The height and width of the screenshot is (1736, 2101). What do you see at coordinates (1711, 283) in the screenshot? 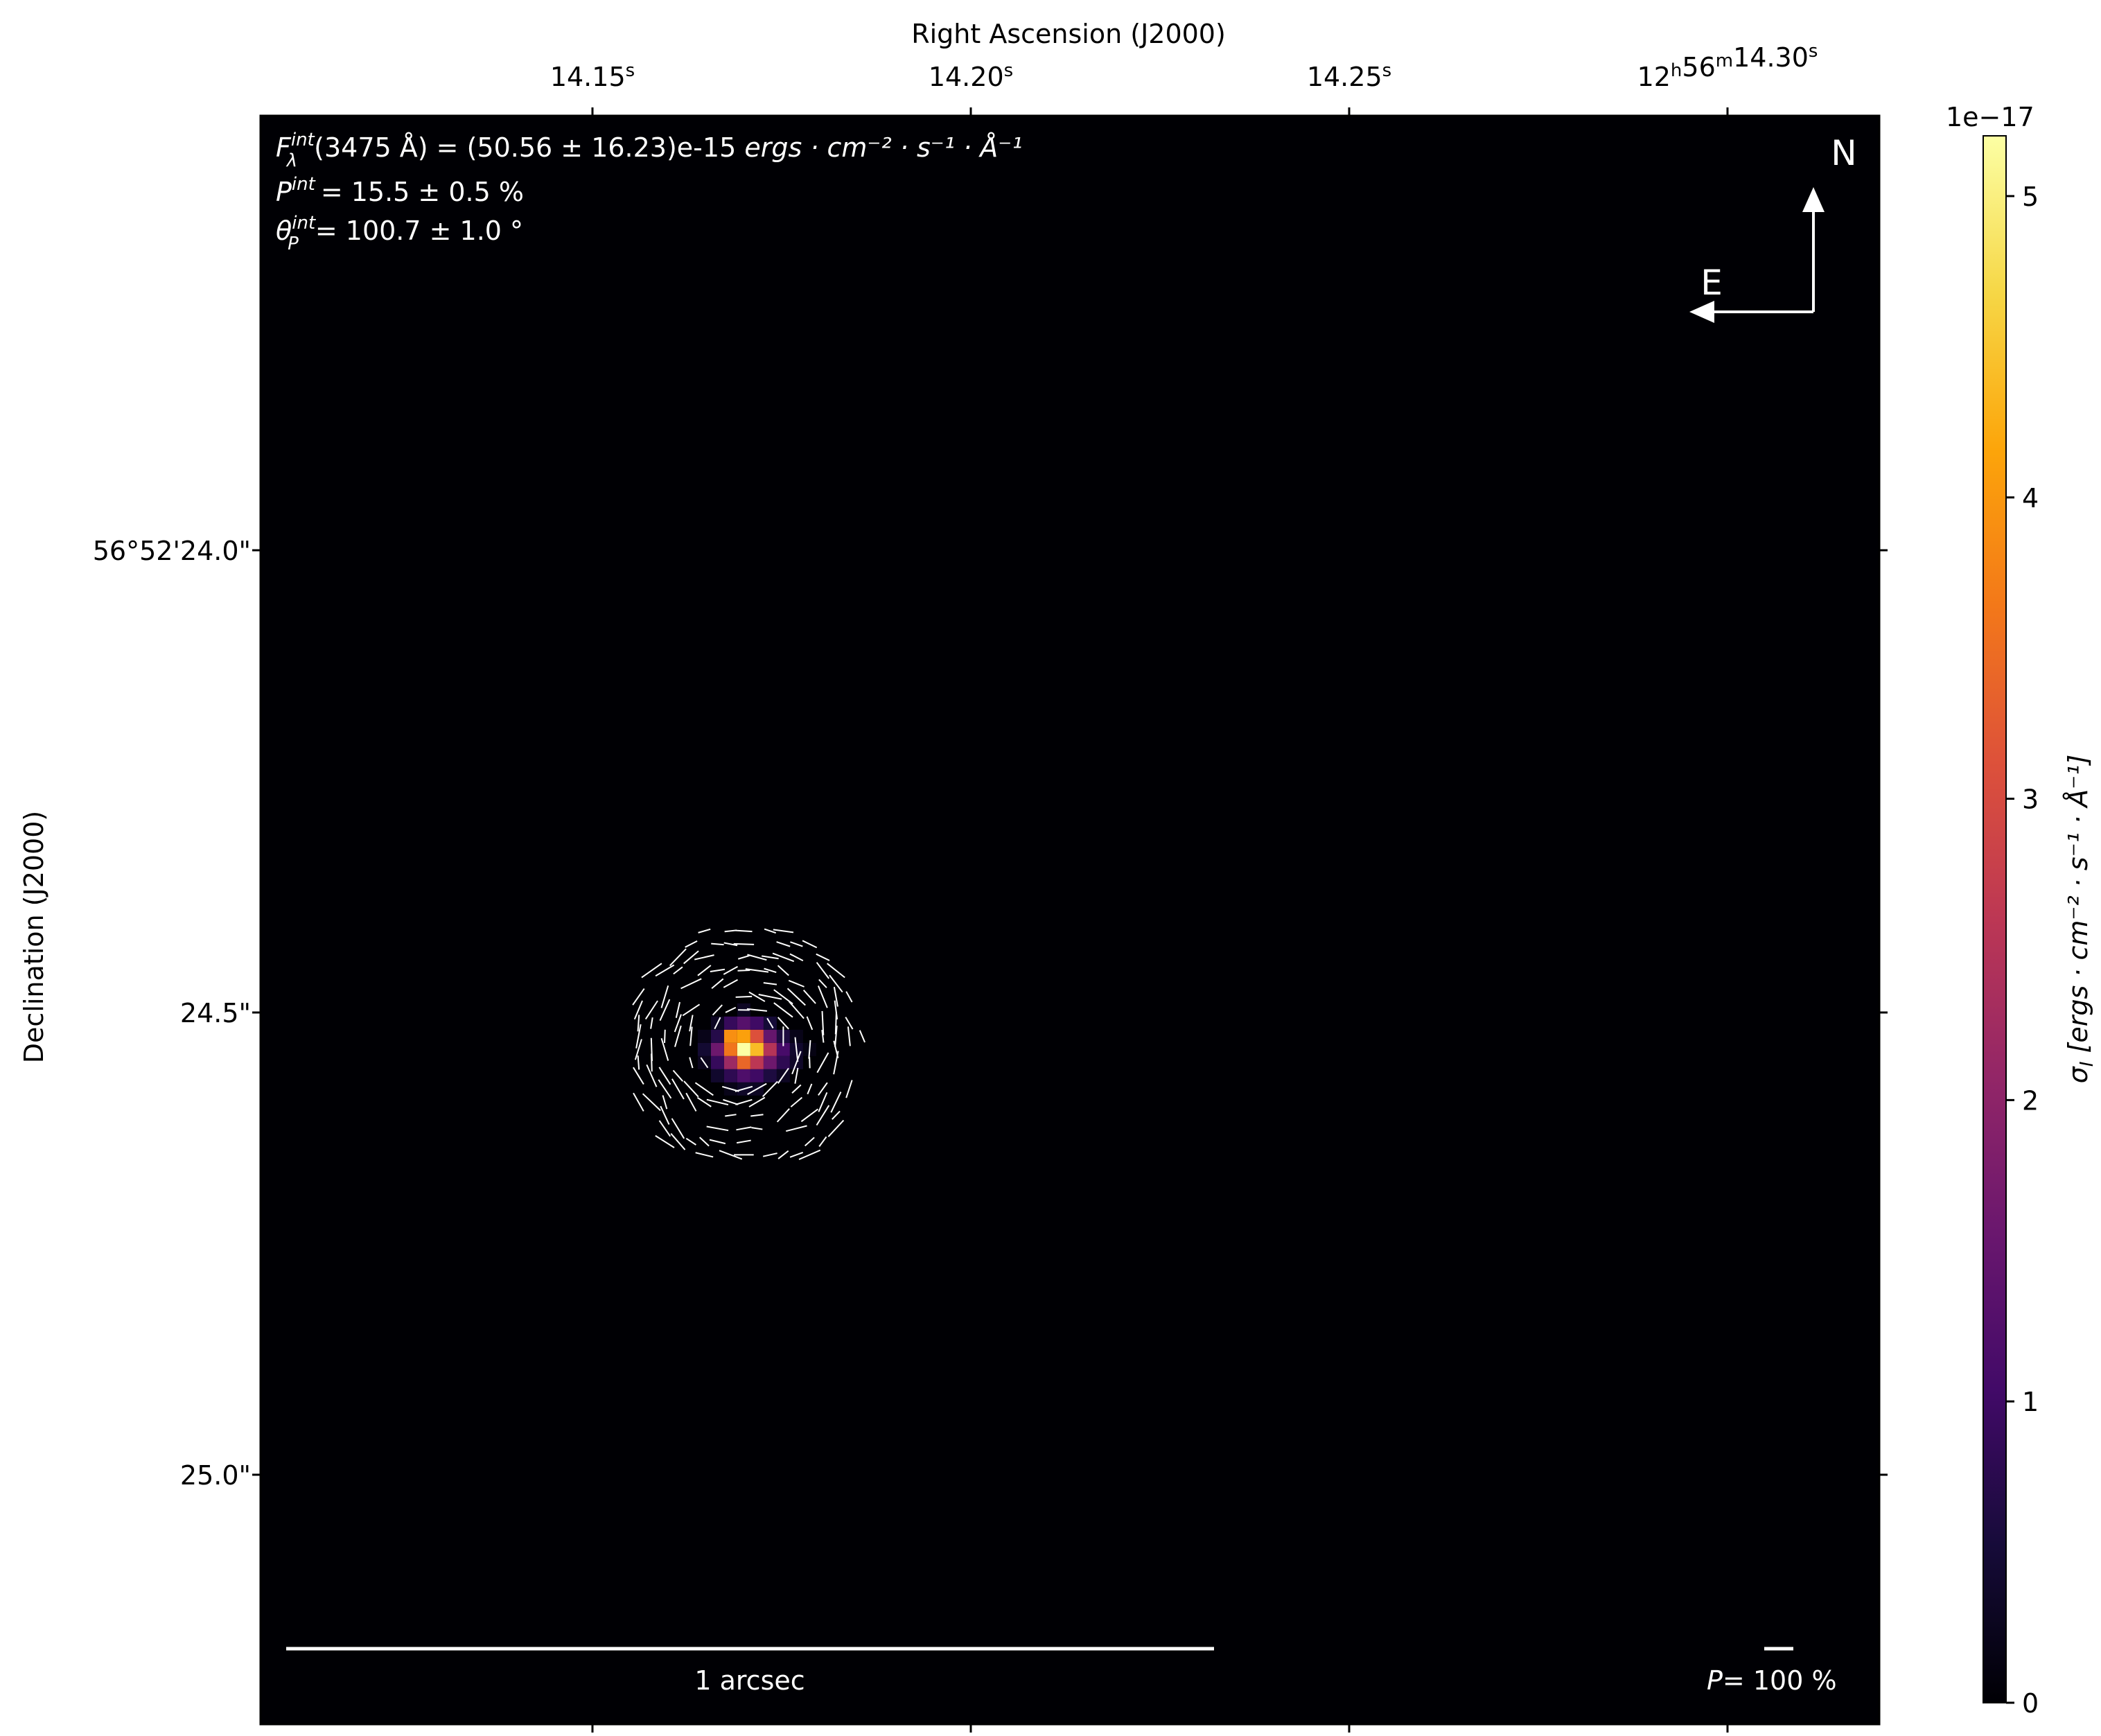
I see `east-label: E` at bounding box center [1711, 283].